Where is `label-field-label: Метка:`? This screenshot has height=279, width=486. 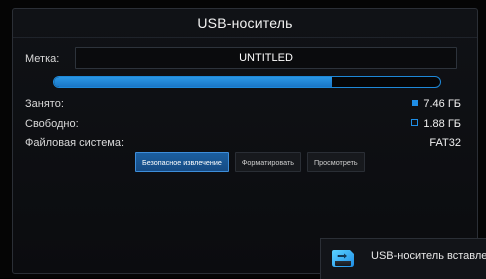
label-field-label: Метка: is located at coordinates (42, 59).